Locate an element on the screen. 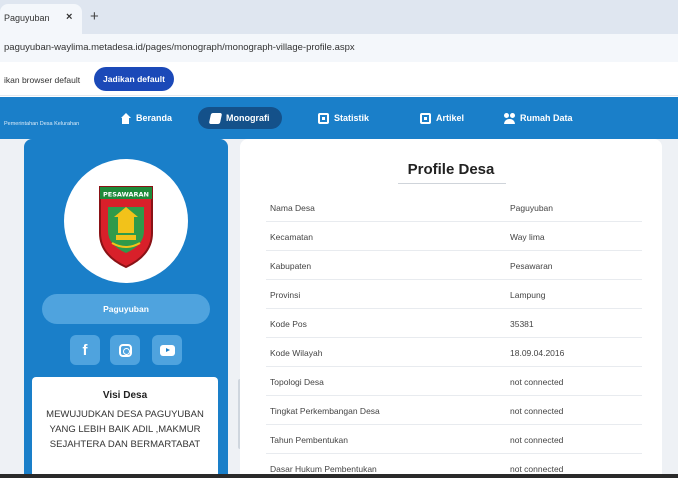  page-title: Profile Desa is located at coordinates (451, 169).